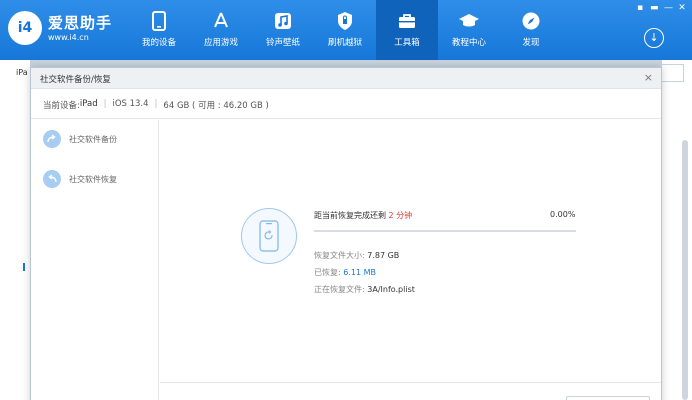 The height and width of the screenshot is (400, 692). Describe the element at coordinates (677, 230) in the screenshot. I see `background-right-panel` at that location.